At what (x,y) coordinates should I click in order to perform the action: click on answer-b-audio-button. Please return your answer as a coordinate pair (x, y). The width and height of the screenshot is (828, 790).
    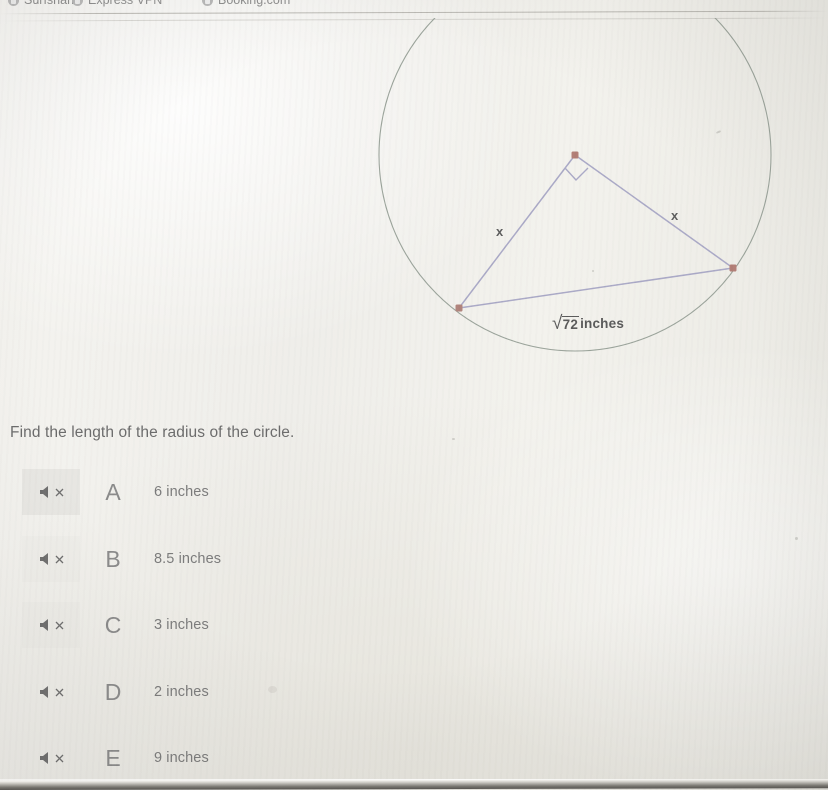
    Looking at the image, I should click on (51, 559).